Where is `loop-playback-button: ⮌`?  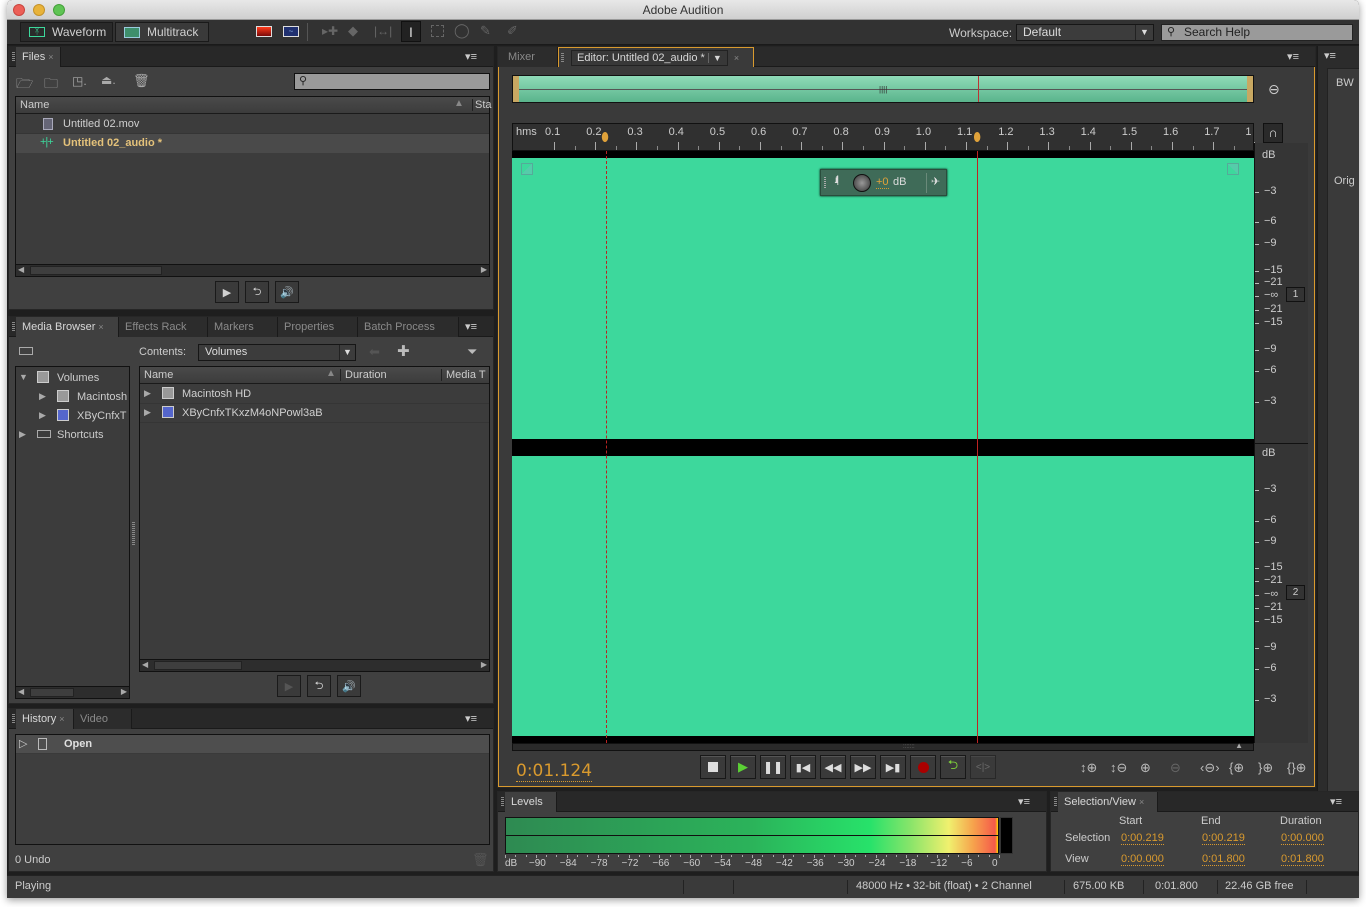 loop-playback-button: ⮌ is located at coordinates (953, 767).